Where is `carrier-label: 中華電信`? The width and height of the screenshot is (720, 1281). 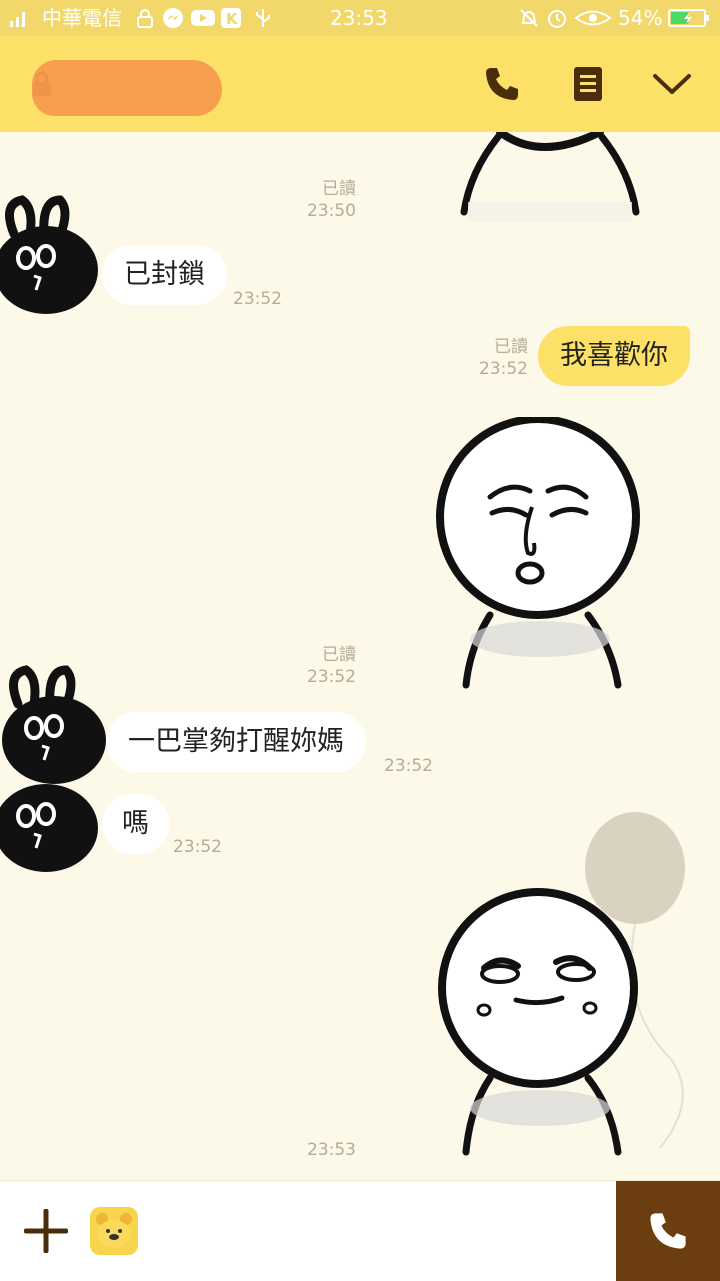 carrier-label: 中華電信 is located at coordinates (82, 18).